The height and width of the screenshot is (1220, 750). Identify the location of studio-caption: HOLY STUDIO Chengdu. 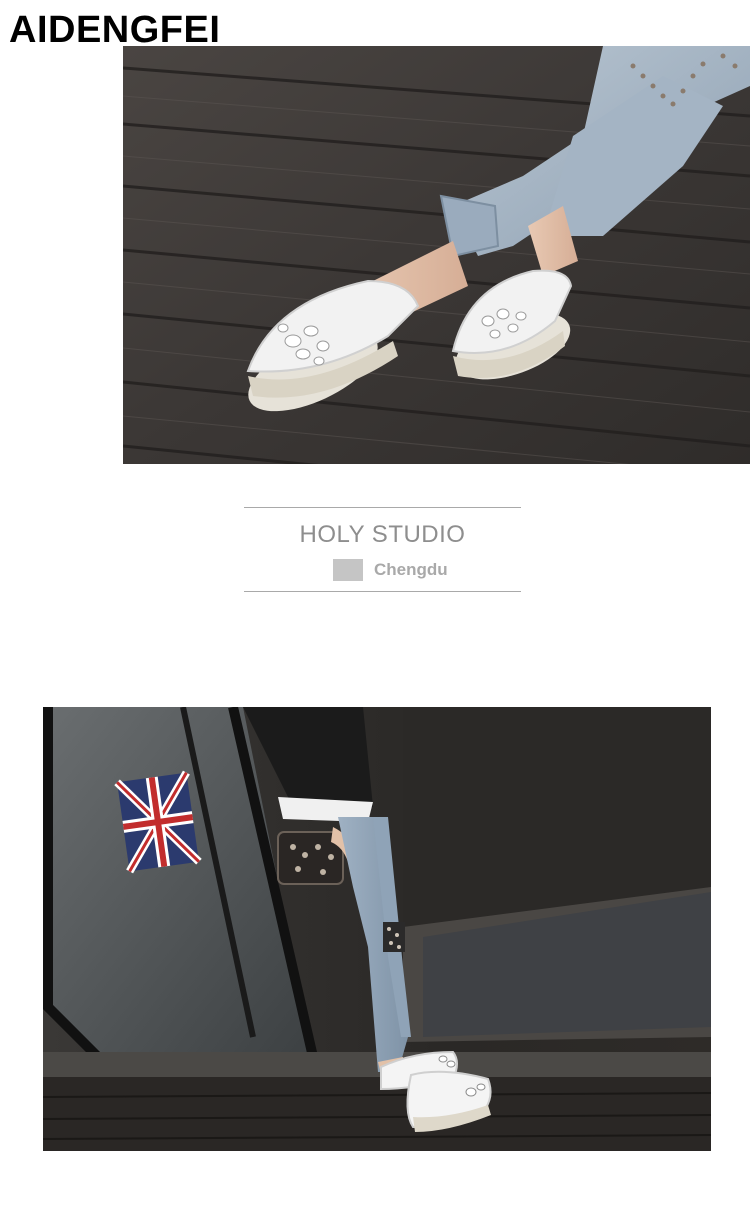
(382, 549).